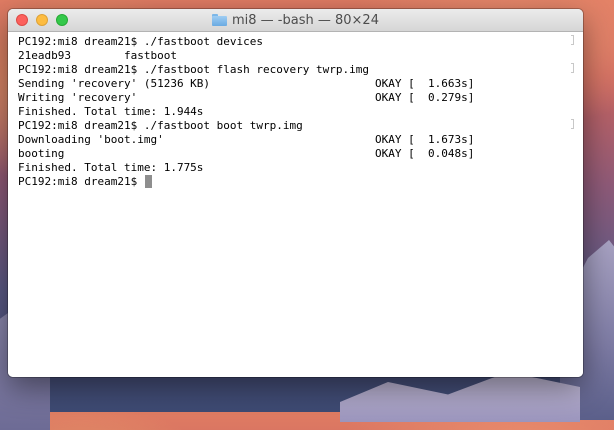 Image resolution: width=614 pixels, height=430 pixels. Describe the element at coordinates (141, 41) in the screenshot. I see `terminal-line-text: PC192:mi8 dream21$ ./fastboot devices` at that location.